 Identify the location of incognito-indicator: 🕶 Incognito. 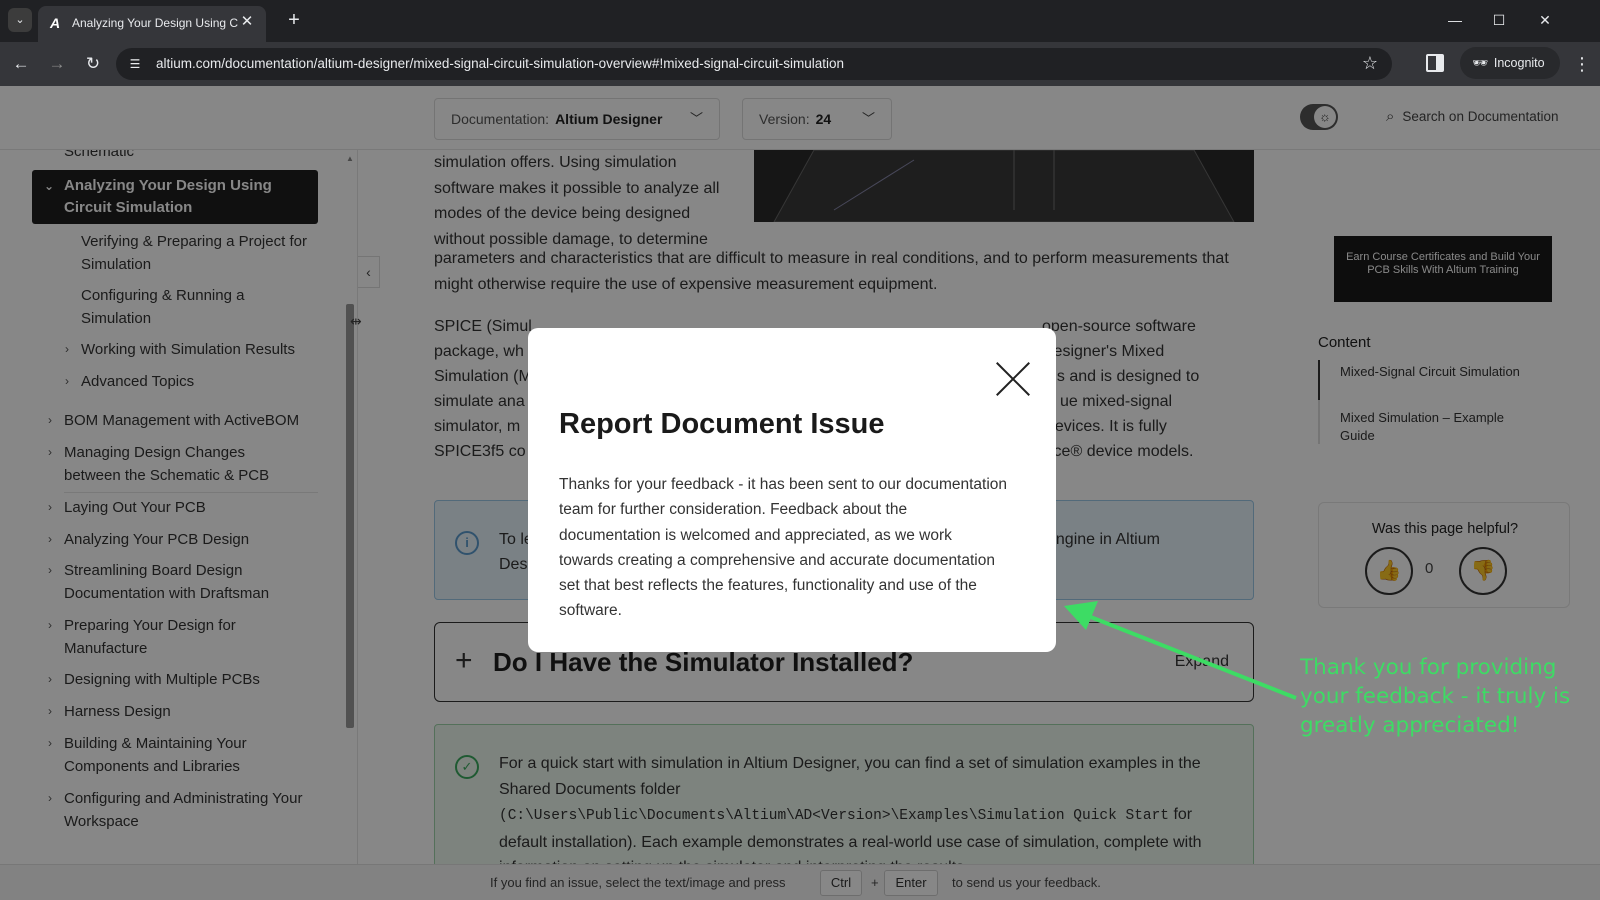
(1510, 63).